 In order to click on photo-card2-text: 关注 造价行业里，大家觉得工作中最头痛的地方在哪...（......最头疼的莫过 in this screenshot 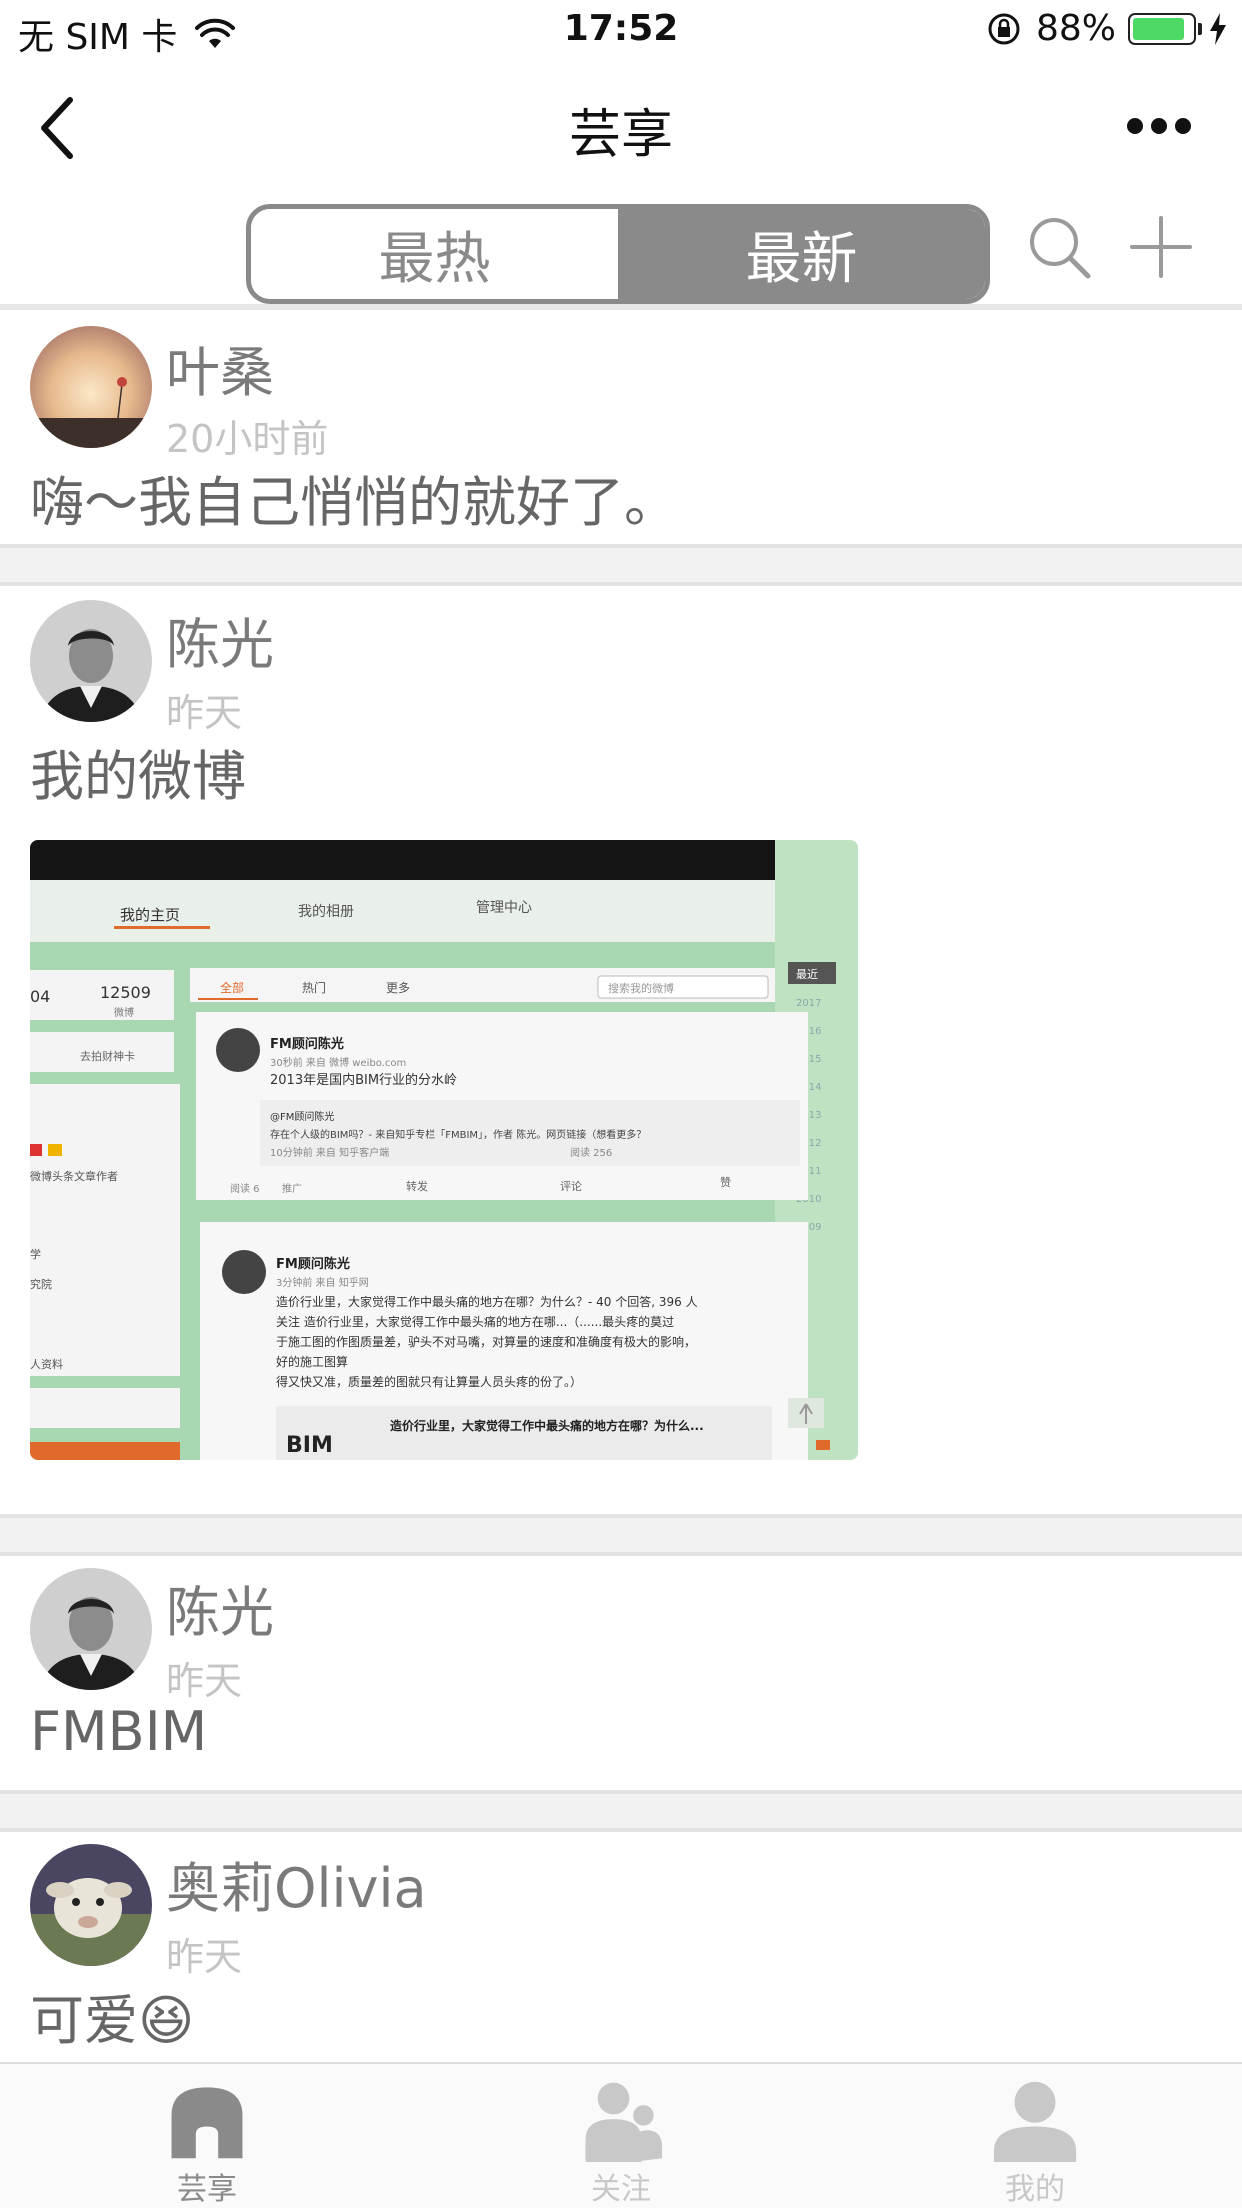, I will do `click(475, 1321)`.